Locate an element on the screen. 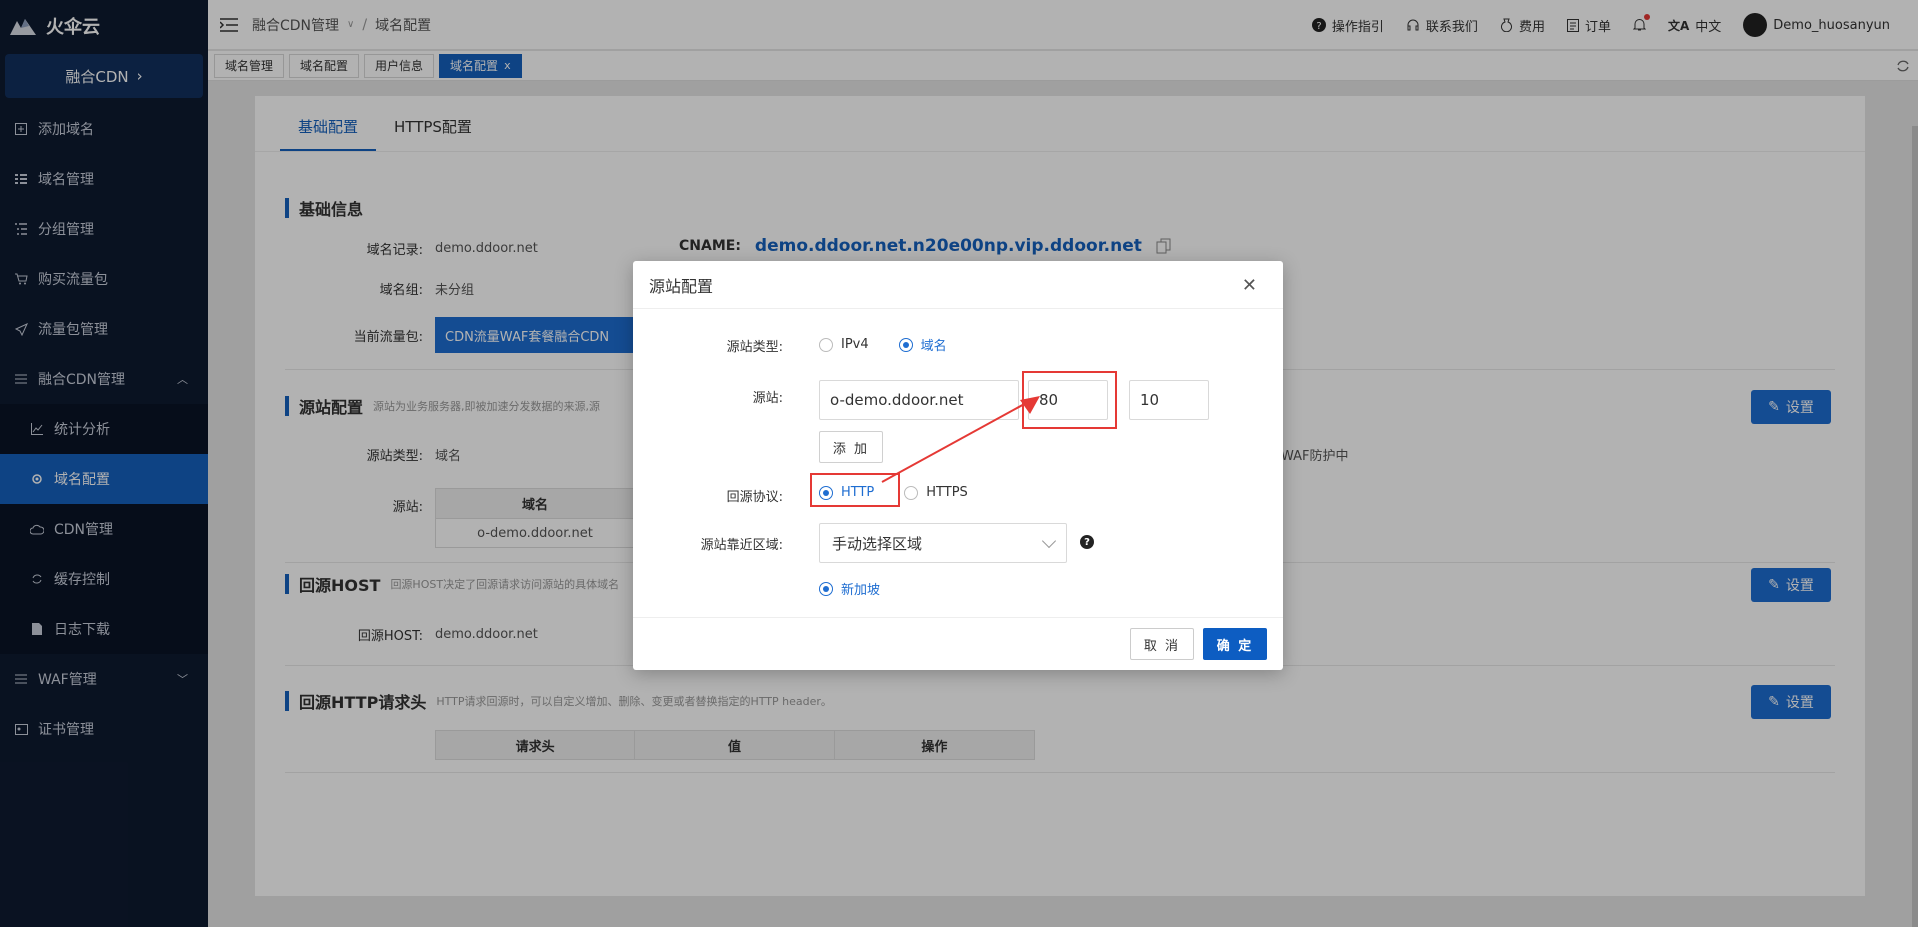 The width and height of the screenshot is (1918, 927). field-label: 源站类型: is located at coordinates (754, 347).